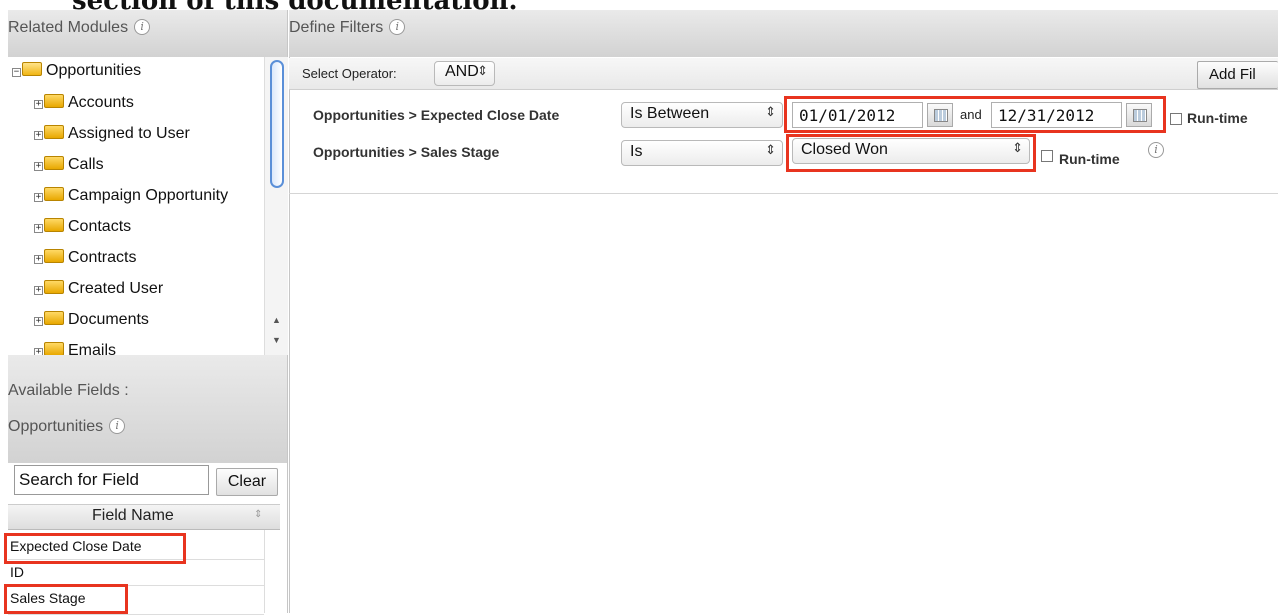 This screenshot has height=615, width=1278. I want to click on field-search-input: Search for Field, so click(111, 480).